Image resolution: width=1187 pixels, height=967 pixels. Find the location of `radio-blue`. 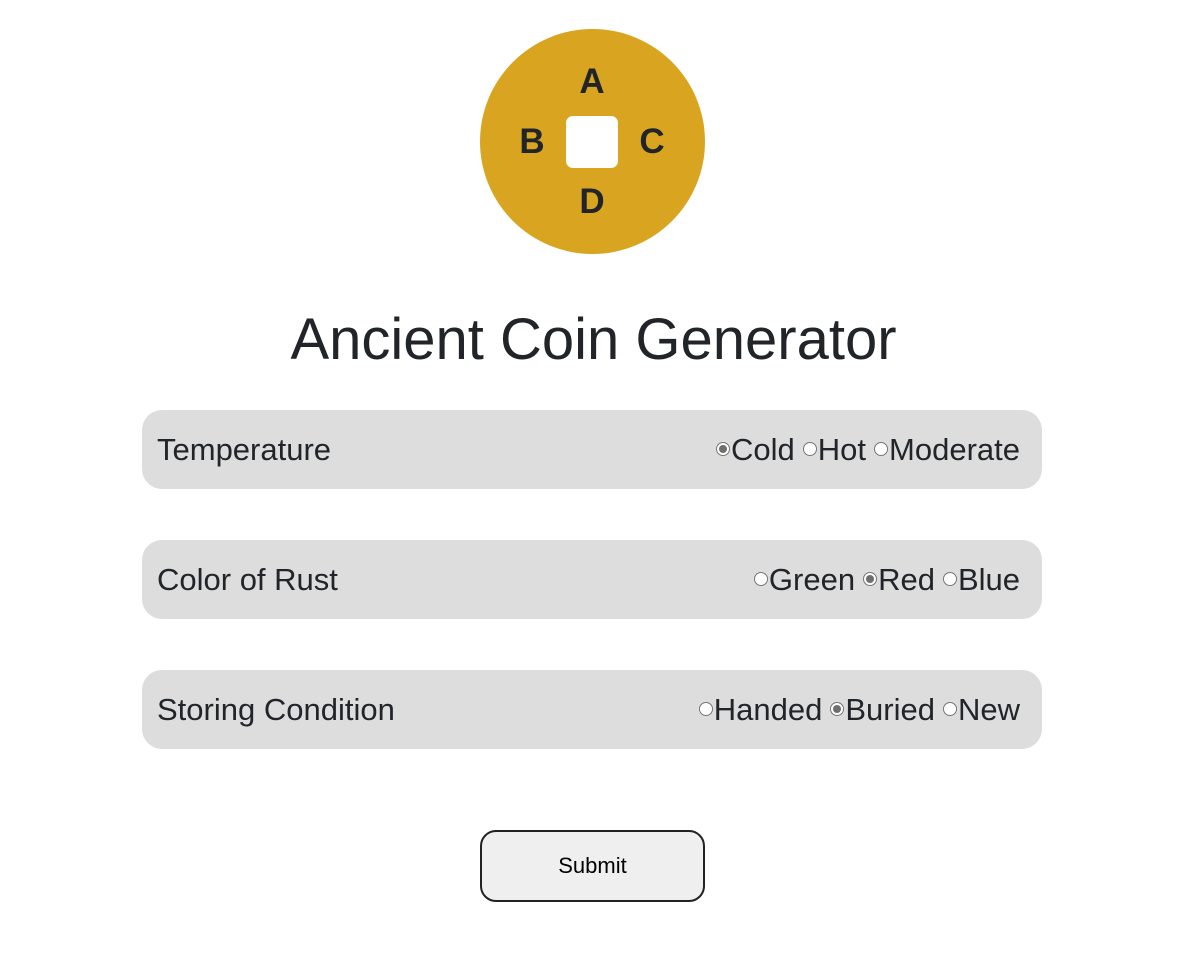

radio-blue is located at coordinates (949, 578).